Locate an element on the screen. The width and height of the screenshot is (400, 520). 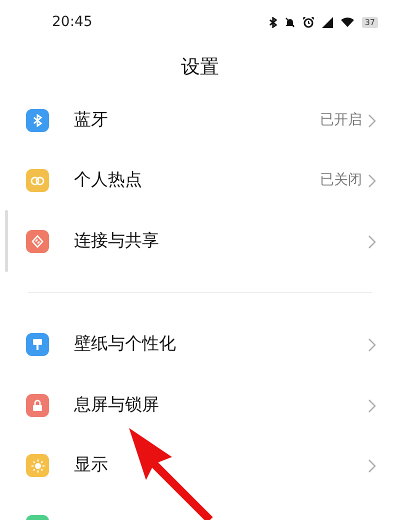
alarm-icon is located at coordinates (308, 22).